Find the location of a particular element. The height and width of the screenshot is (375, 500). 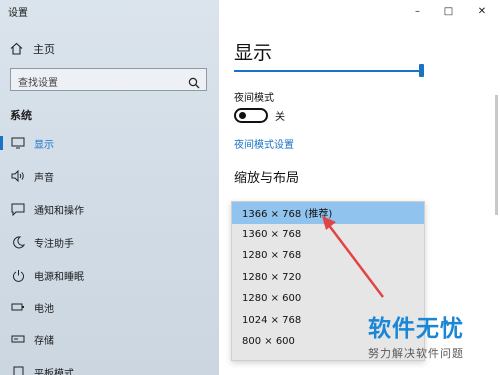

watermark-logo: 软件无忧 努力解决软件问题 is located at coordinates (432, 339).